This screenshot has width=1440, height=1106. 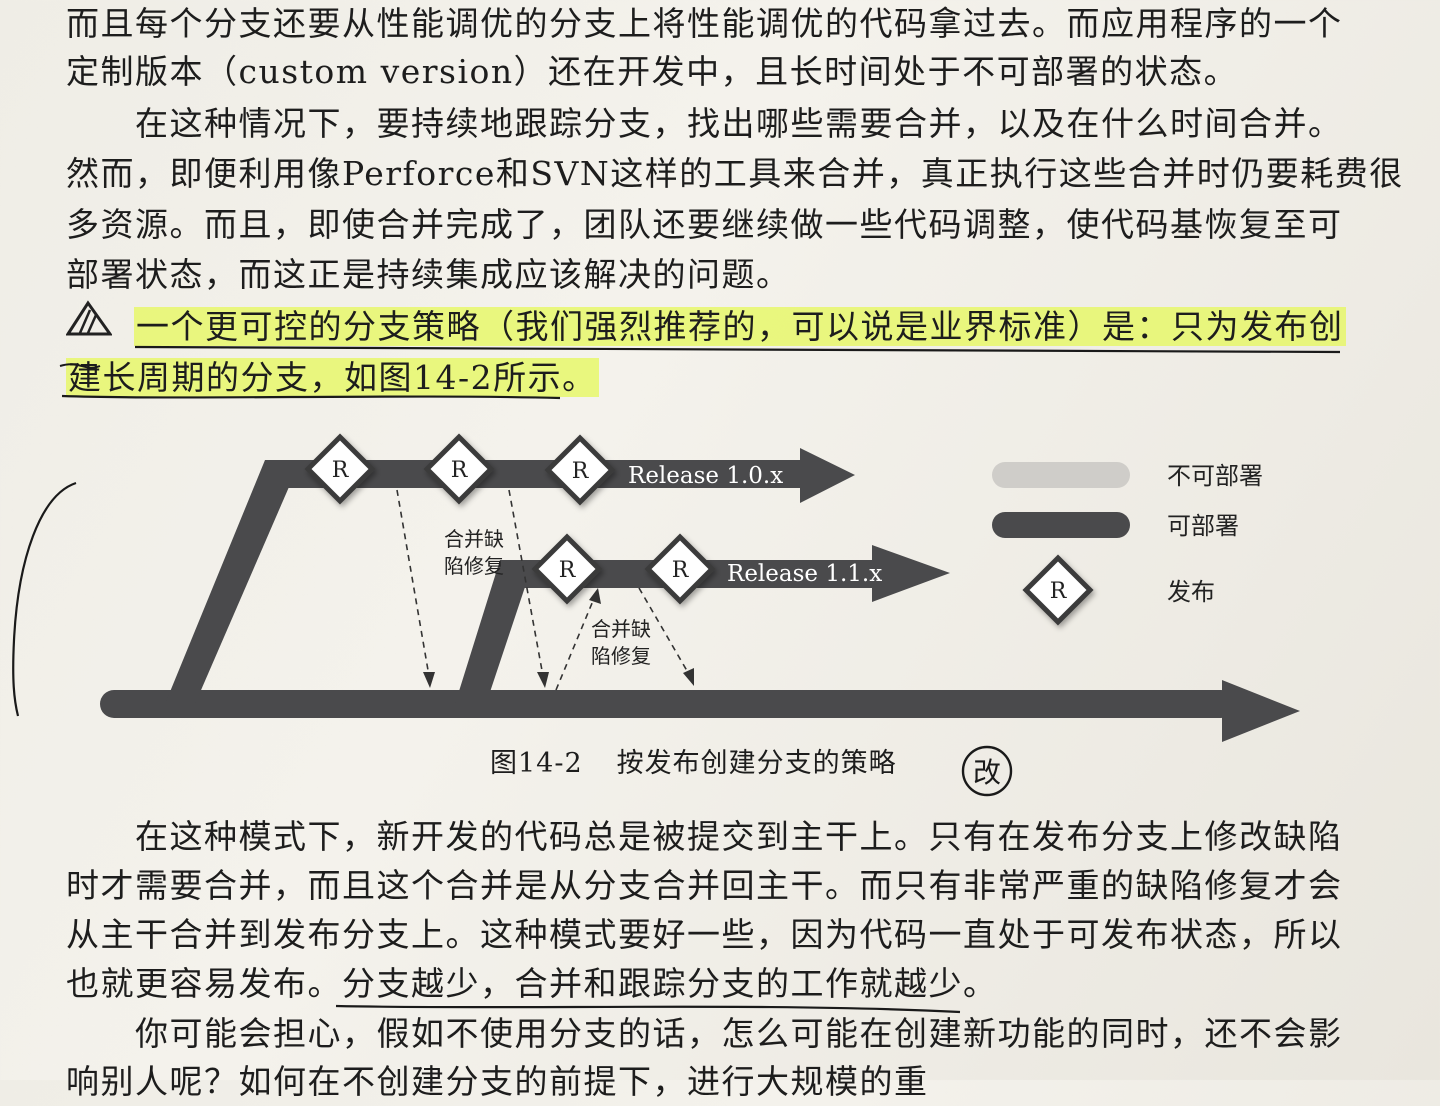 What do you see at coordinates (700, 711) in the screenshot?
I see `trunk-arrow` at bounding box center [700, 711].